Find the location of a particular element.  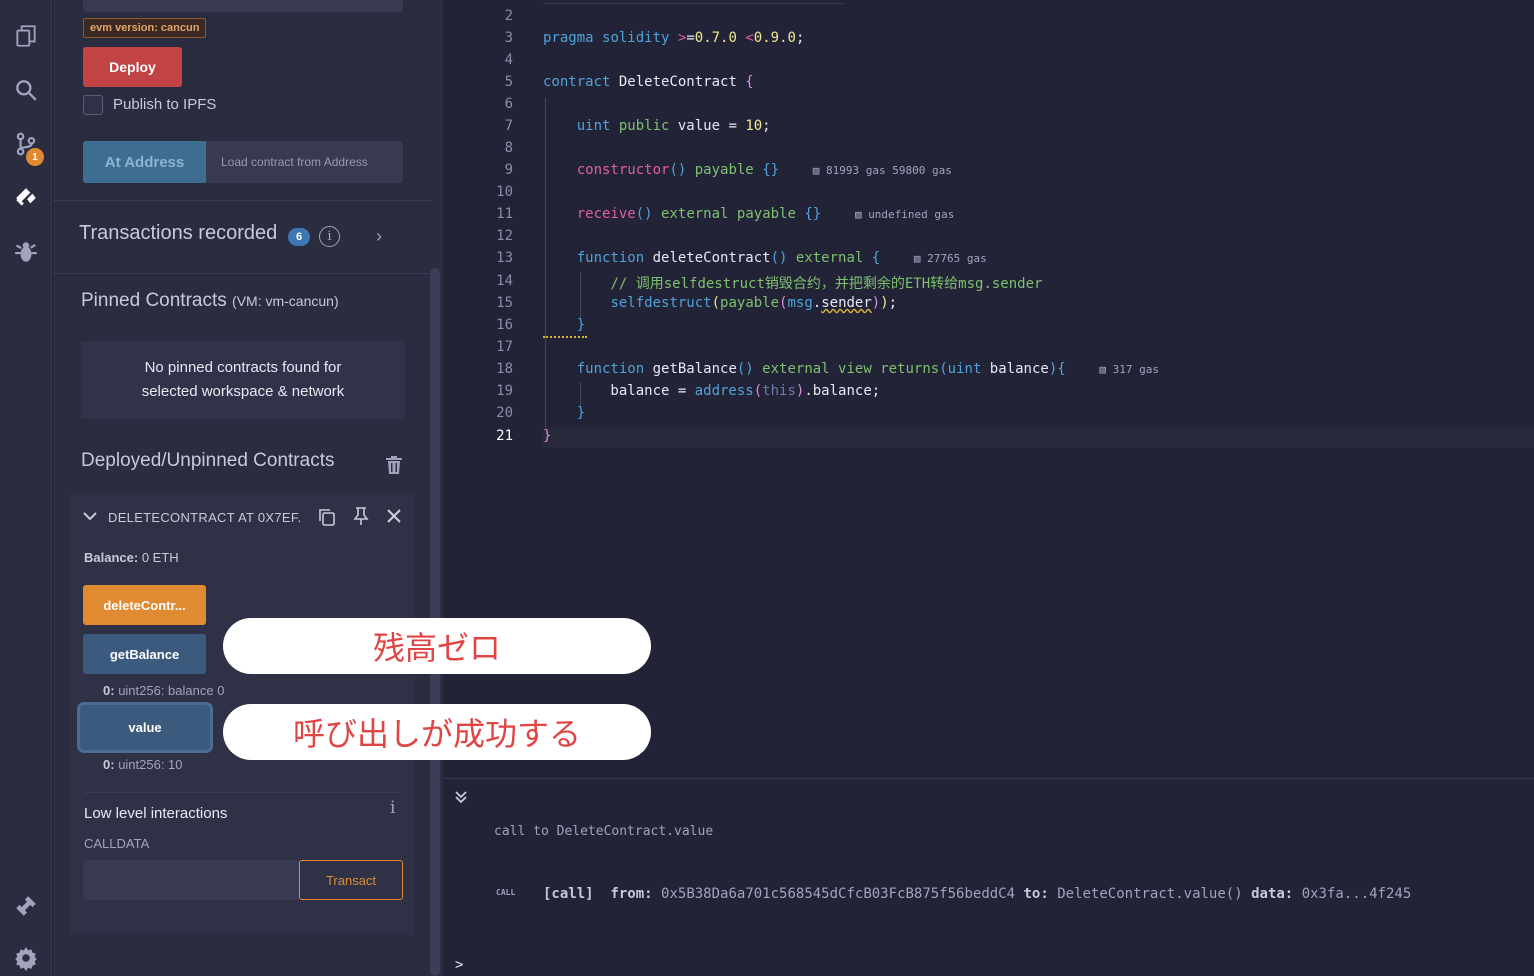

code-line-5: contract DeleteContract { is located at coordinates (648, 82).